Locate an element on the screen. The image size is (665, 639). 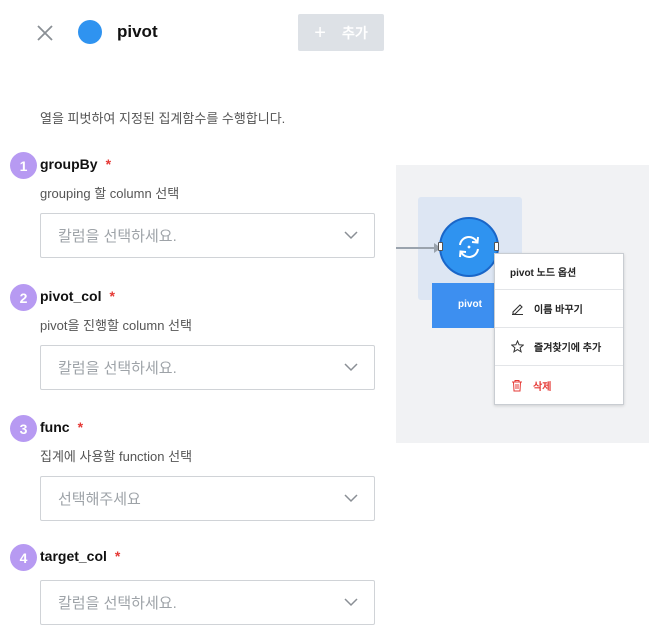
field-hint: grouping 할 column 선택 is located at coordinates (110, 193).